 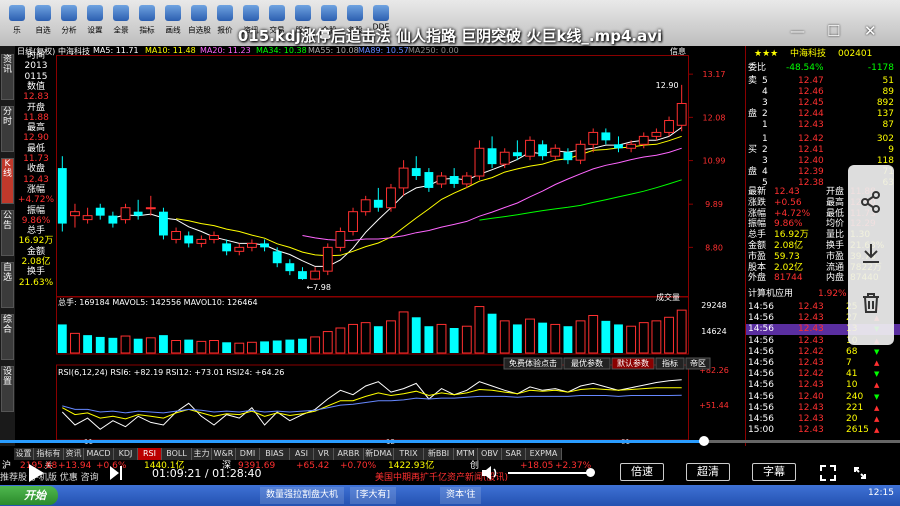 I want to click on indicator-tab-TRIX: TRIX, so click(x=409, y=454).